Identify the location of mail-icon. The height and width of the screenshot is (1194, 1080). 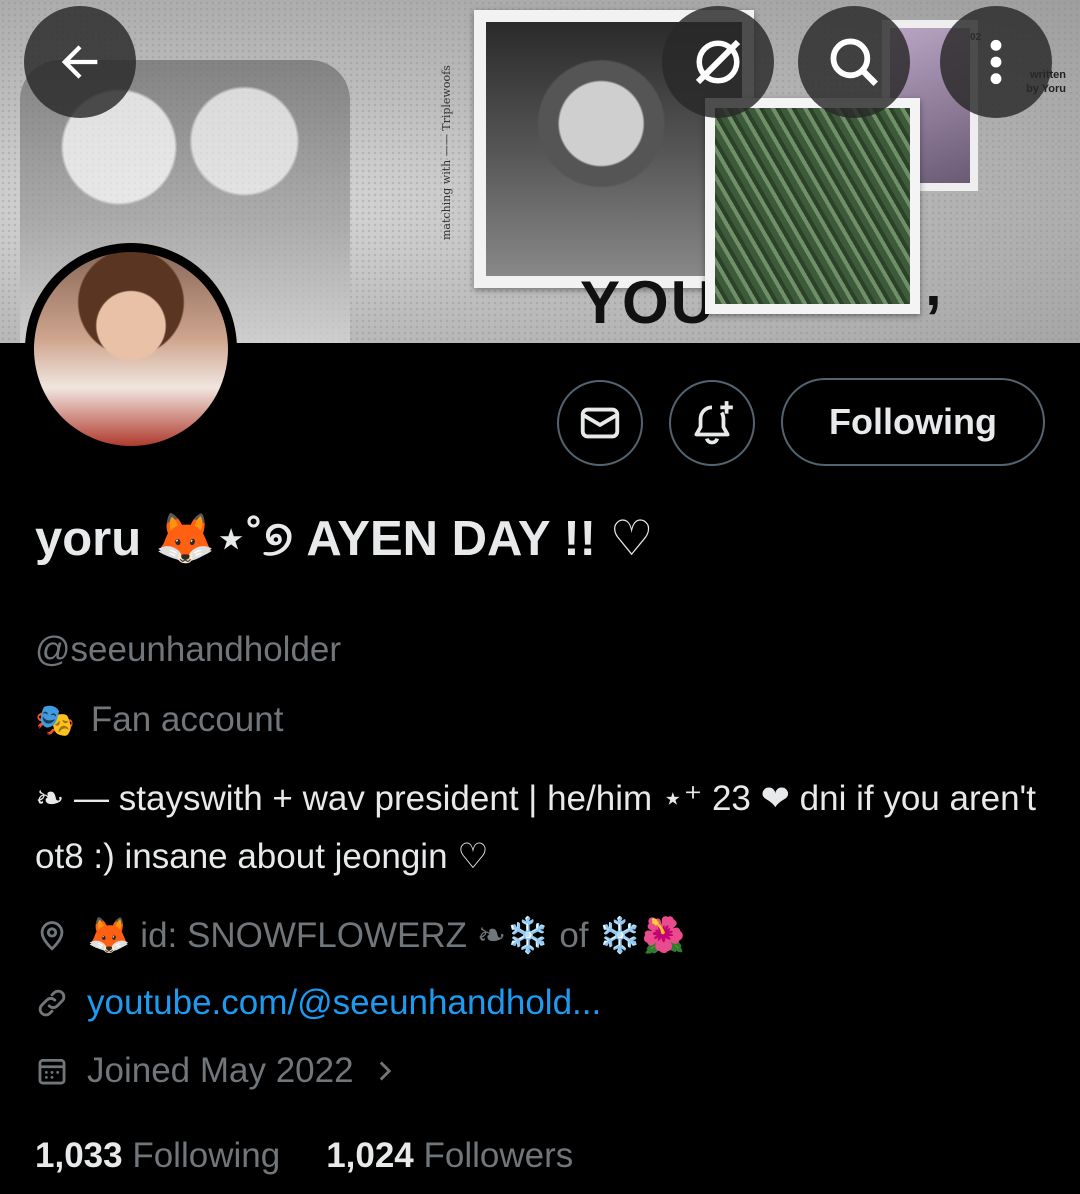
(600, 423).